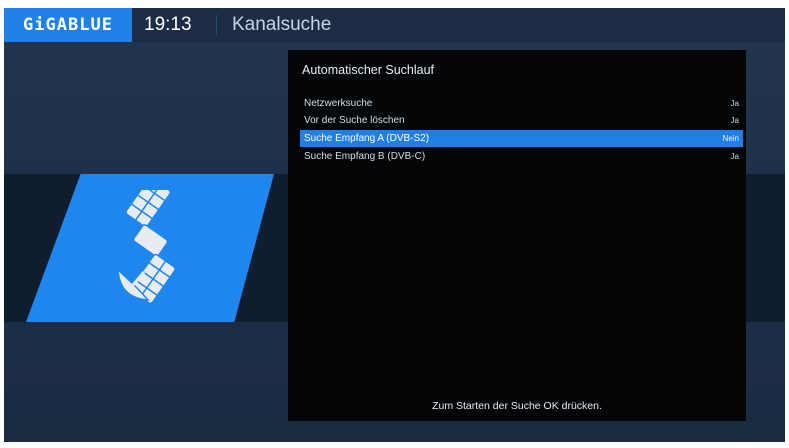  What do you see at coordinates (521, 103) in the screenshot?
I see `menu-item-netzwerksuche: Netzwerksuche Ja` at bounding box center [521, 103].